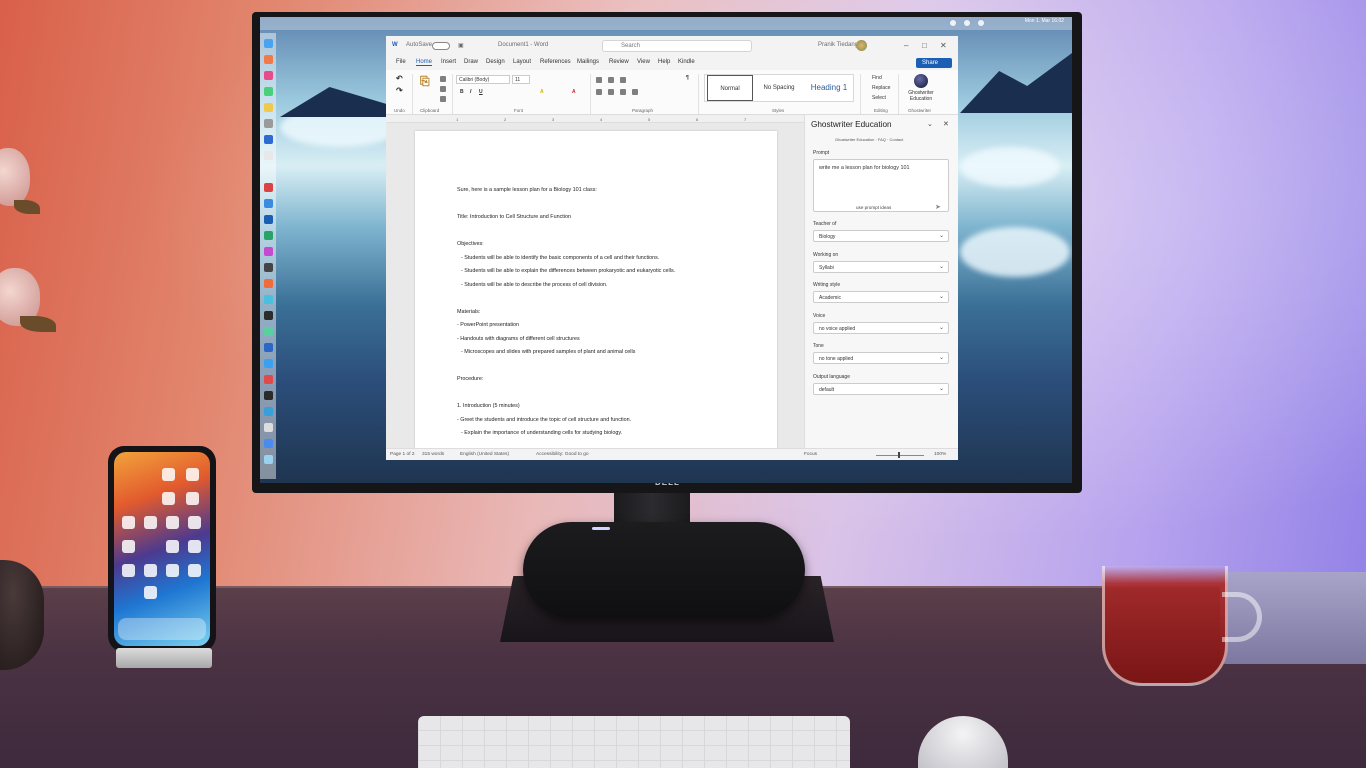  Describe the element at coordinates (938, 207) in the screenshot. I see `send-icon: ➤` at that location.